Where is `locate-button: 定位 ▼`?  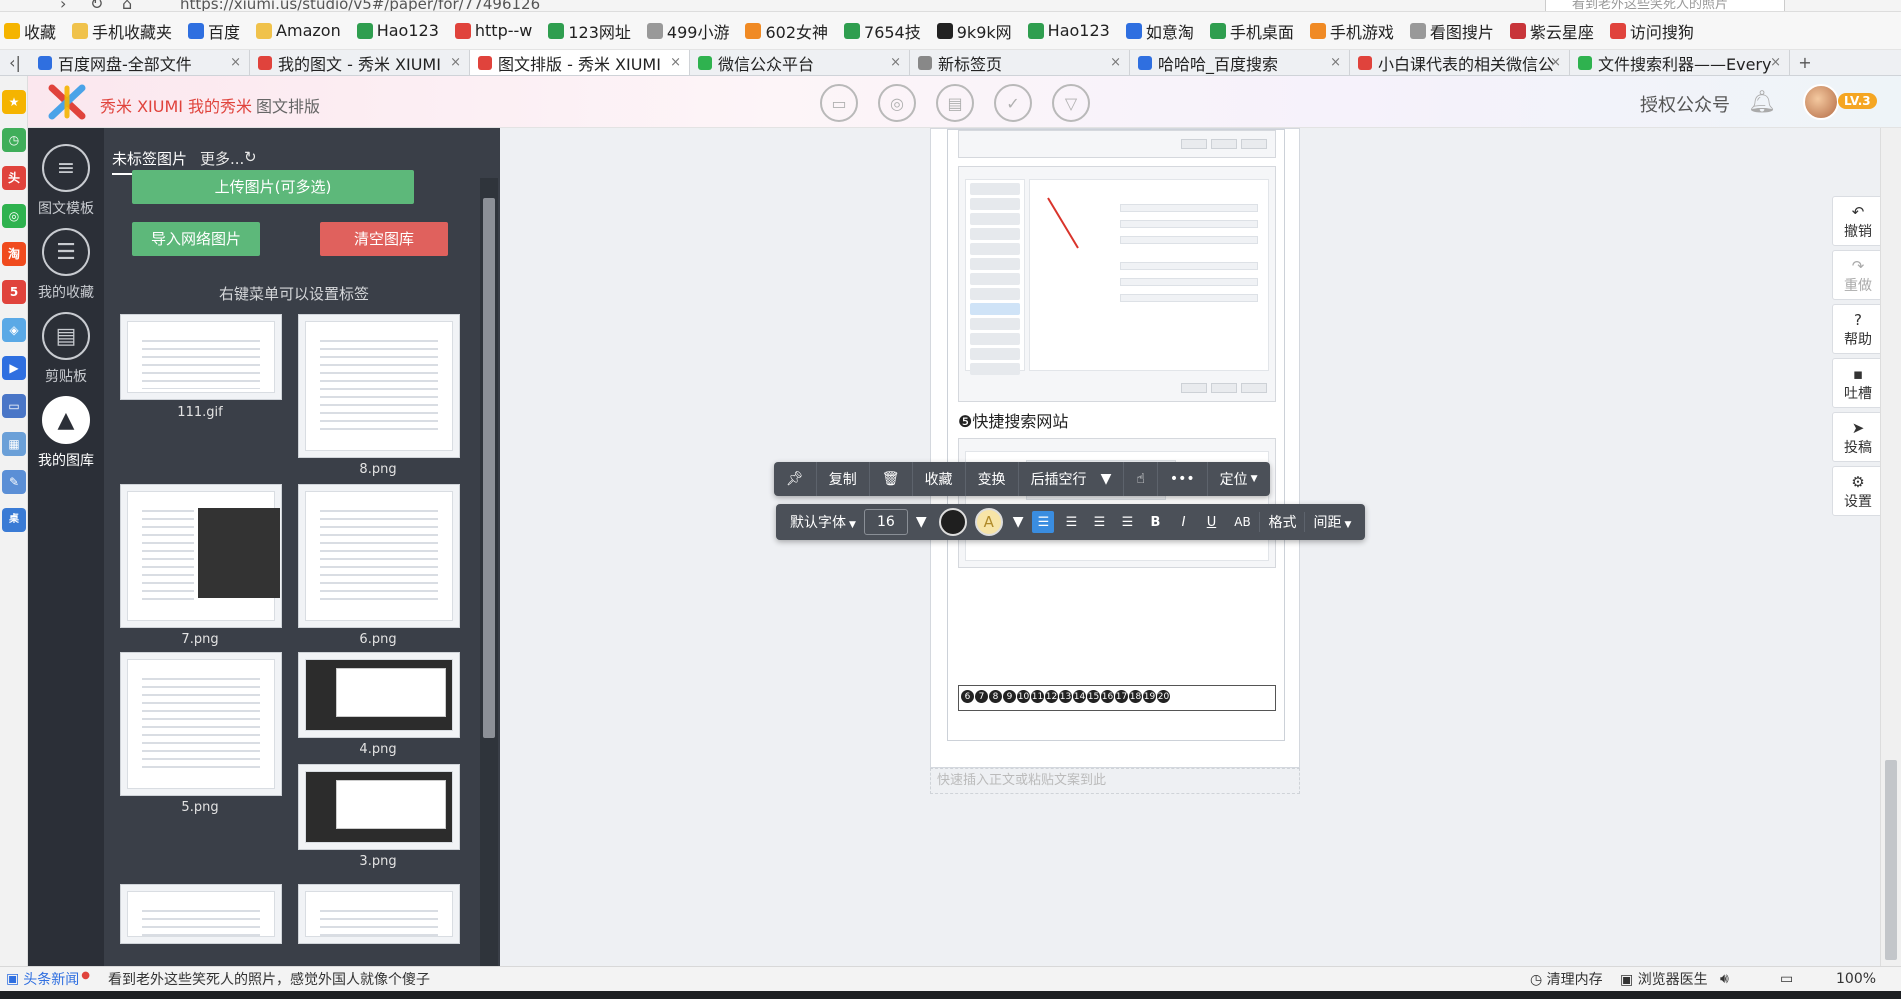
locate-button: 定位 ▼ is located at coordinates (1239, 479).